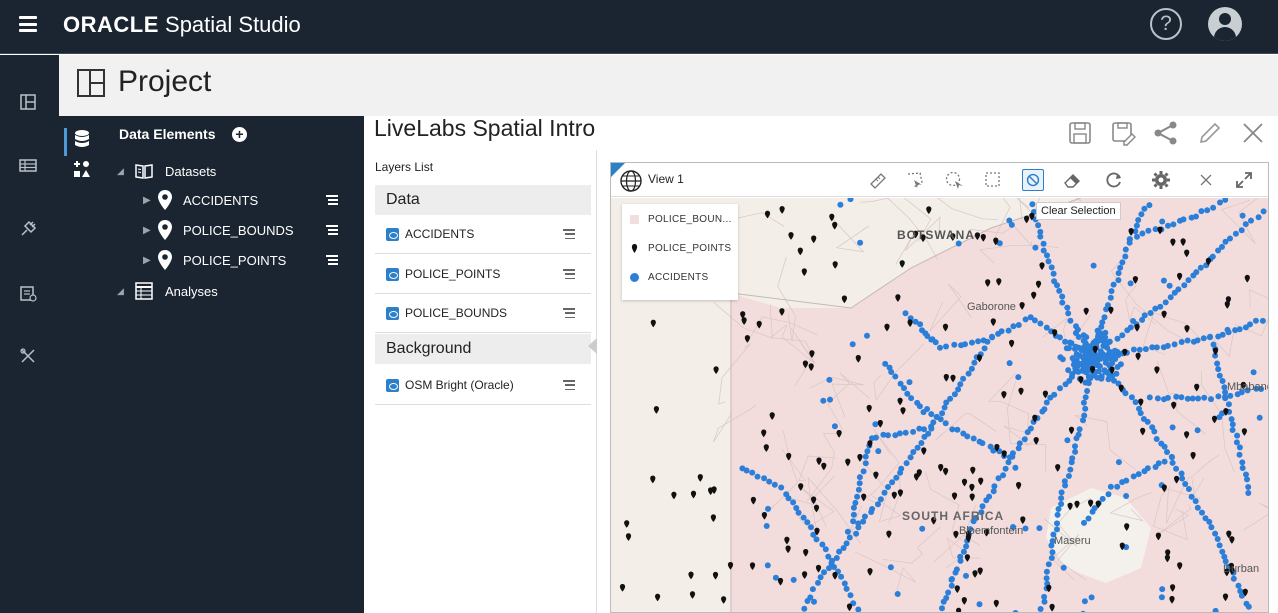 The image size is (1278, 613). Describe the element at coordinates (1225, 24) in the screenshot. I see `user-avatar` at that location.